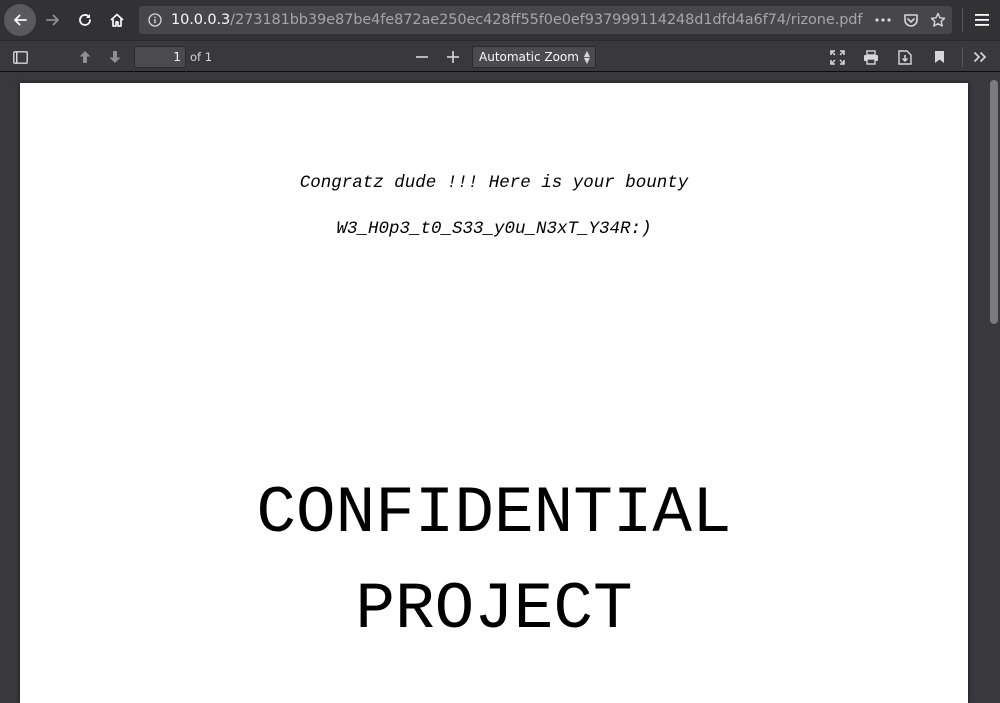 The height and width of the screenshot is (703, 1000). I want to click on pdf-toolbar: of 1 Automatic Zoom ▲▼, so click(500, 56).